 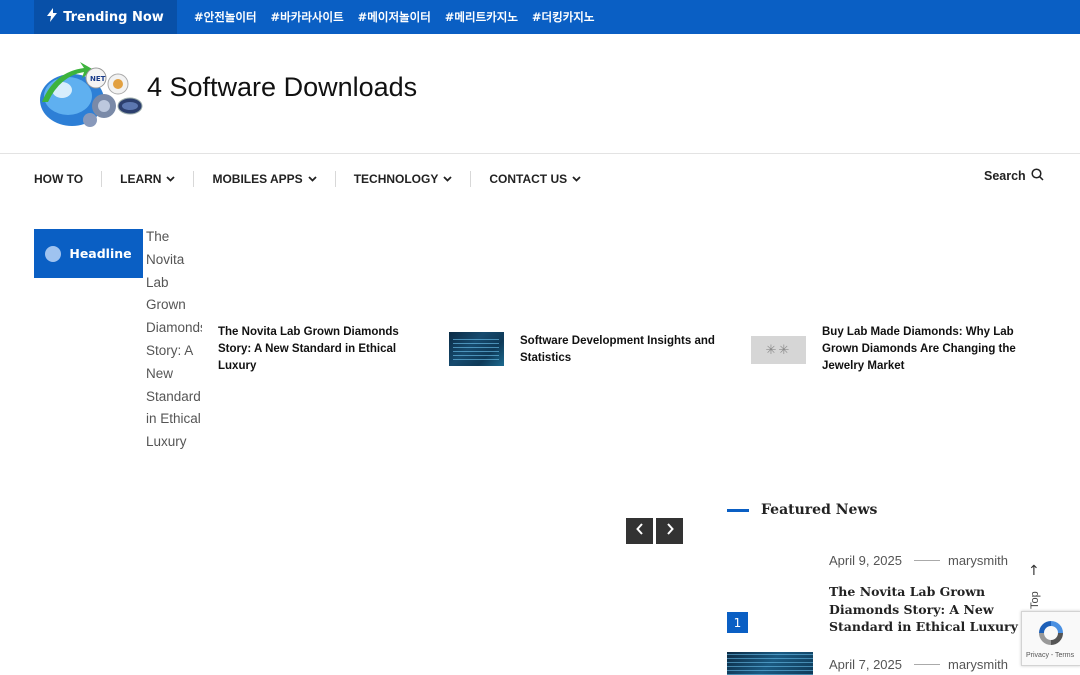 I want to click on trending-tag: #더킹카지노, so click(x=563, y=17).